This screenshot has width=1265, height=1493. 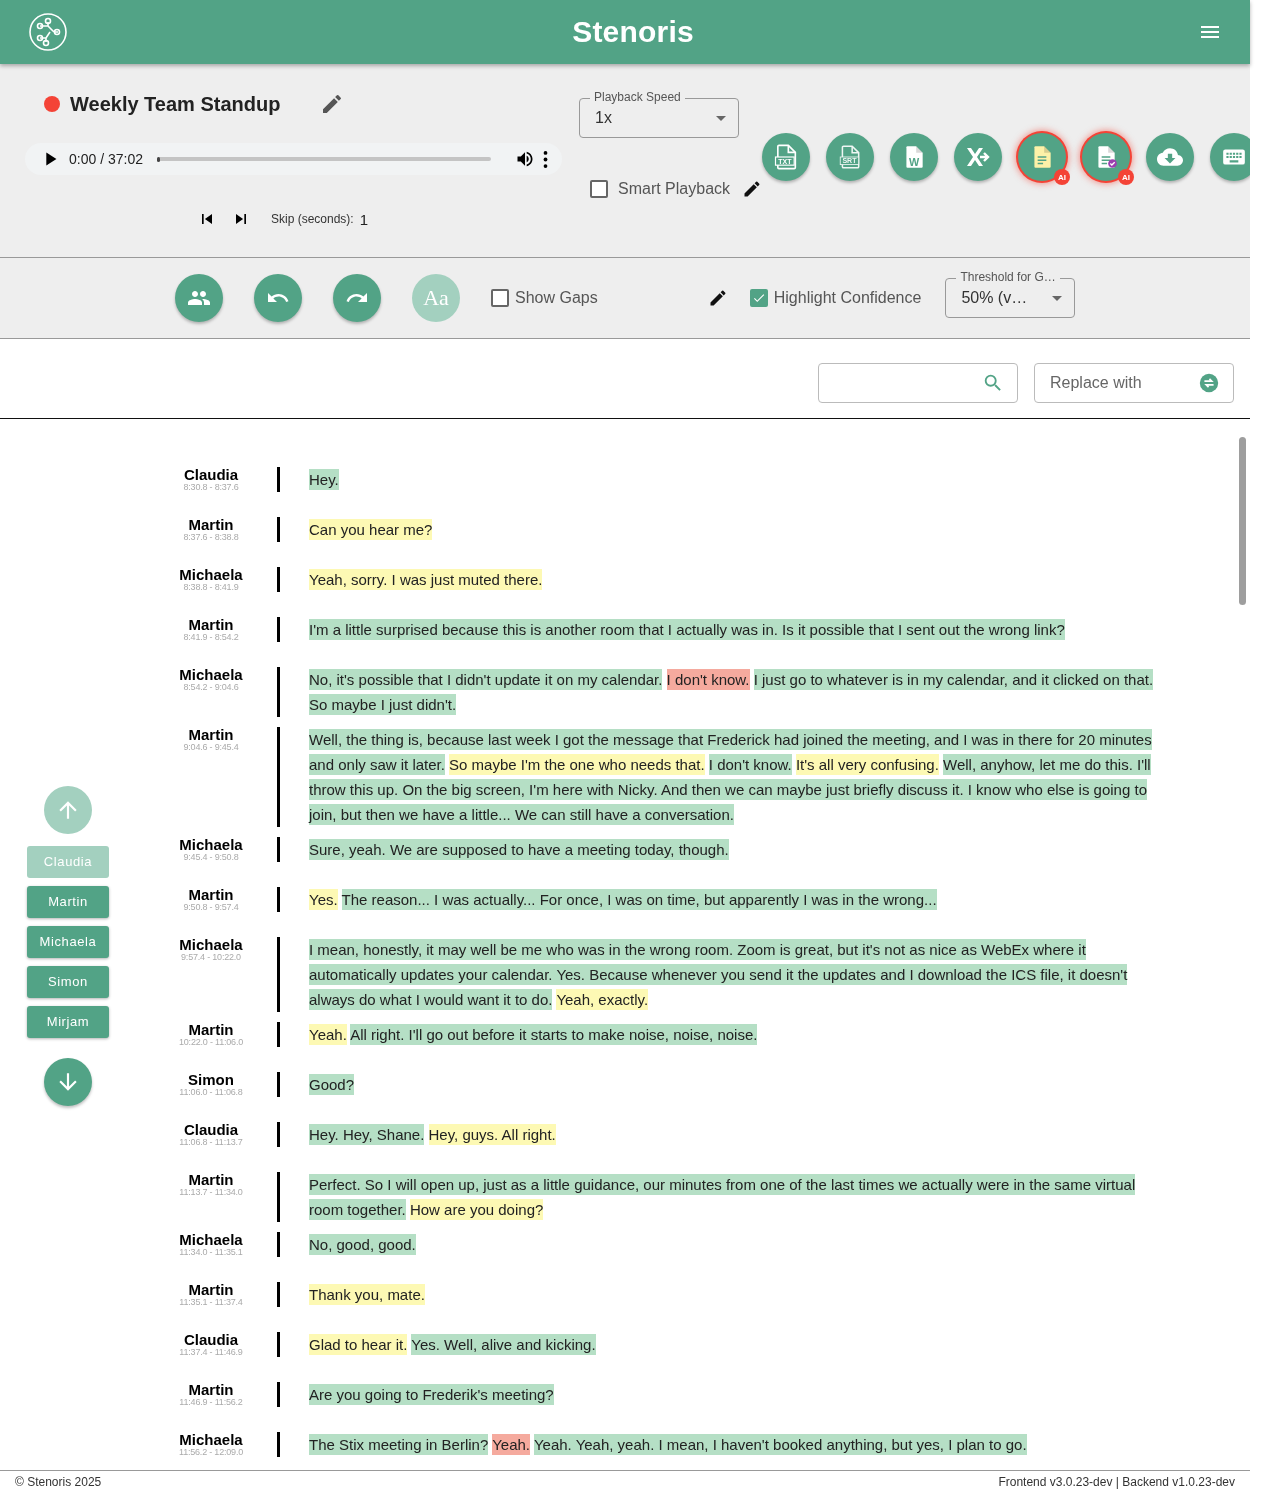 I want to click on timestamp: 8:38.8 - 8:41.9, so click(x=211, y=587).